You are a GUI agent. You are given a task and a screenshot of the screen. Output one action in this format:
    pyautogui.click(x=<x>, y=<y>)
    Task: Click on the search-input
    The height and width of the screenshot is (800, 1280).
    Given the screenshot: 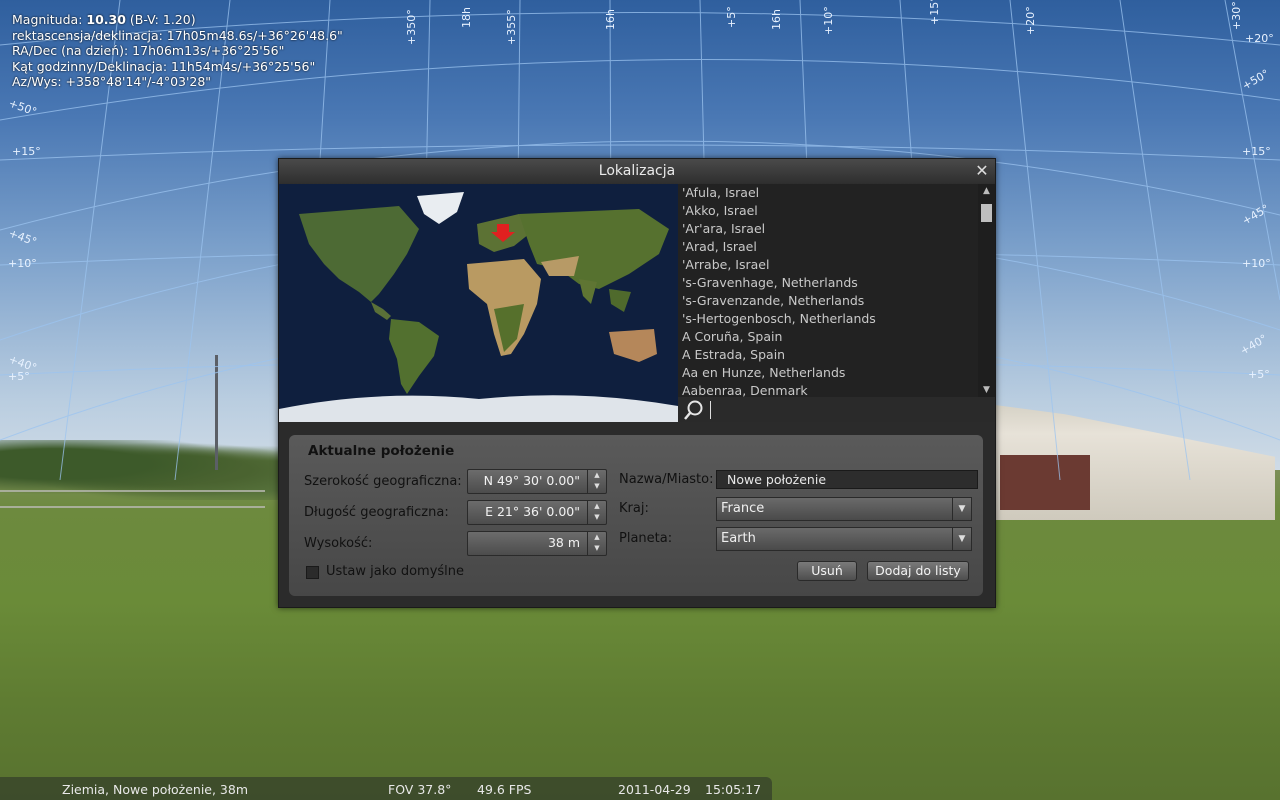 What is the action you would take?
    pyautogui.click(x=847, y=410)
    